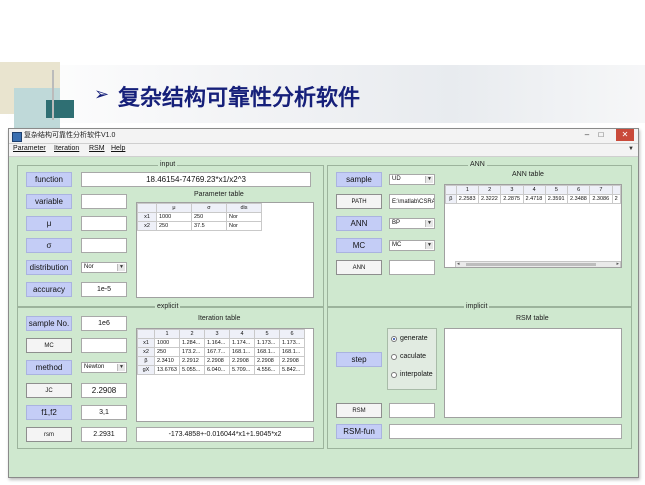 The image size is (645, 485). Describe the element at coordinates (531, 264) in the screenshot. I see `scrollbar-thumb` at that location.